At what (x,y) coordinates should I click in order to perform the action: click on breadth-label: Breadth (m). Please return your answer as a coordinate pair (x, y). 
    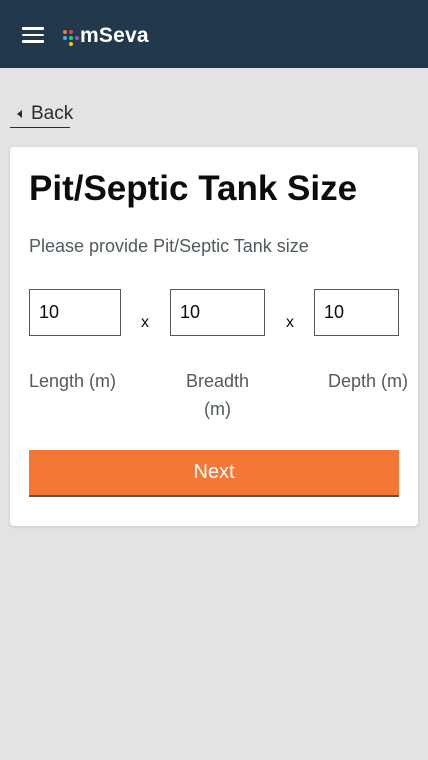
    Looking at the image, I should click on (217, 395).